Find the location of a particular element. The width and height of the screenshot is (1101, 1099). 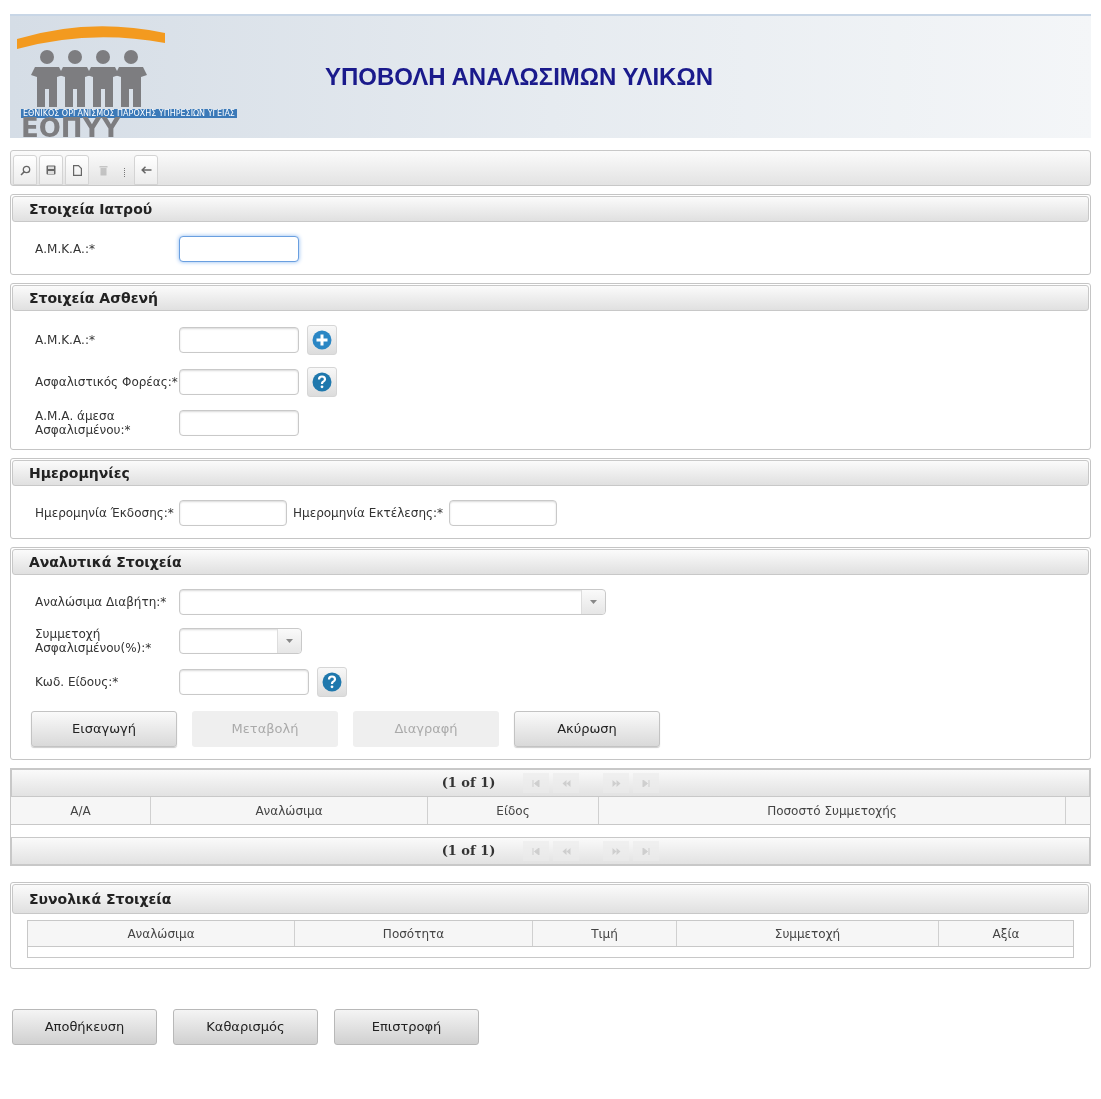

page-title: ΥΠΟΒΟΛΗ ΑΝΑΛΩΣΙΜΩΝ ΥΛΙΚΩΝ is located at coordinates (519, 77).